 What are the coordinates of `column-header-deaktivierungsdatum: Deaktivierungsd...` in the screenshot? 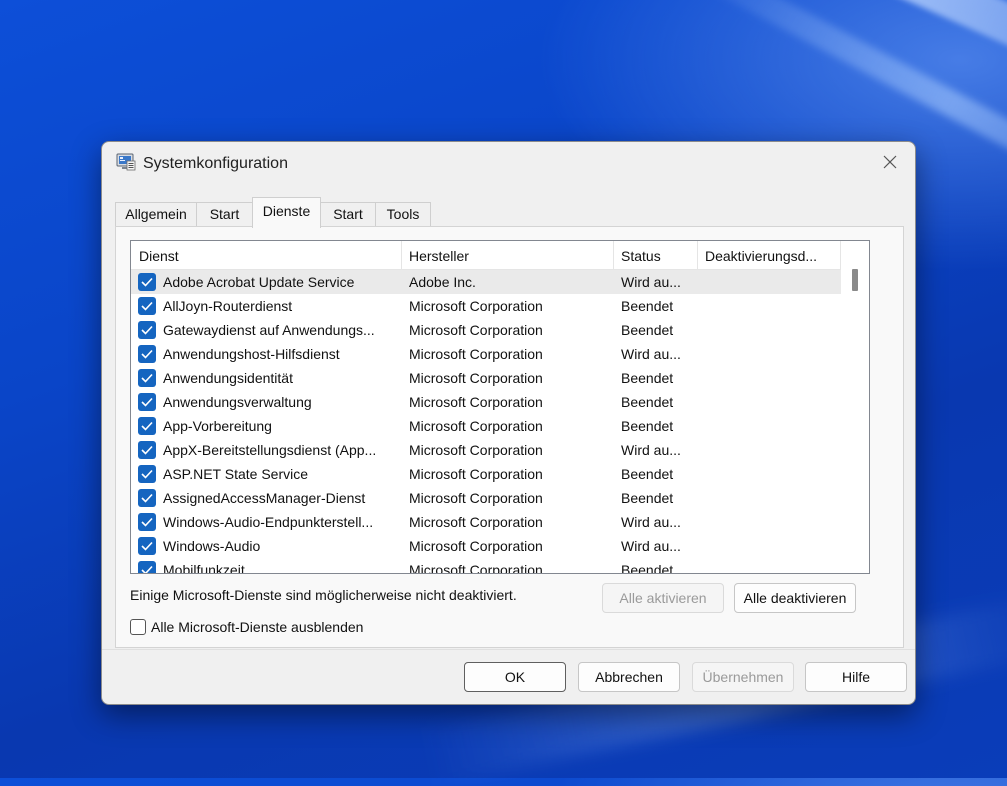 It's located at (769, 255).